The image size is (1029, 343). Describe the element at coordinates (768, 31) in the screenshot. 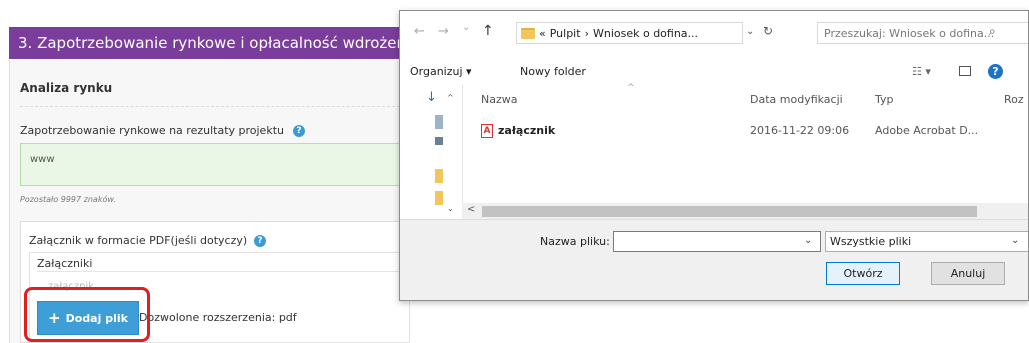

I see `refresh-icon: ↻` at that location.